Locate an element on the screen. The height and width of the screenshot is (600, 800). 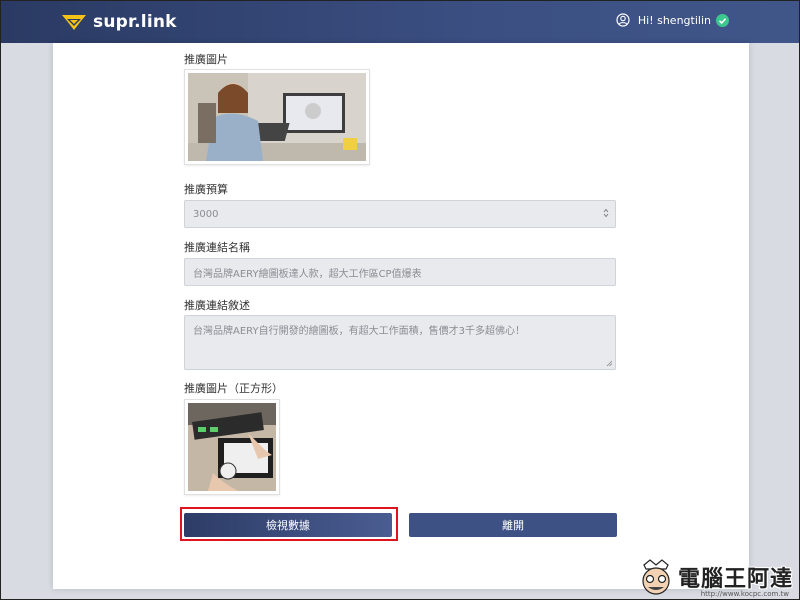
square-promo-image is located at coordinates (232, 447).